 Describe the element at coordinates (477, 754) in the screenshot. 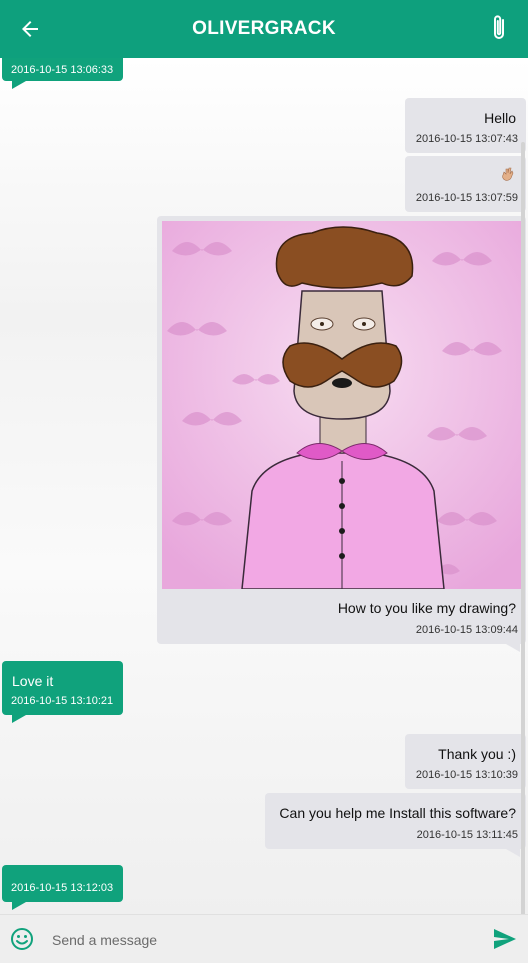

I see `message-text: Thank you :)` at that location.